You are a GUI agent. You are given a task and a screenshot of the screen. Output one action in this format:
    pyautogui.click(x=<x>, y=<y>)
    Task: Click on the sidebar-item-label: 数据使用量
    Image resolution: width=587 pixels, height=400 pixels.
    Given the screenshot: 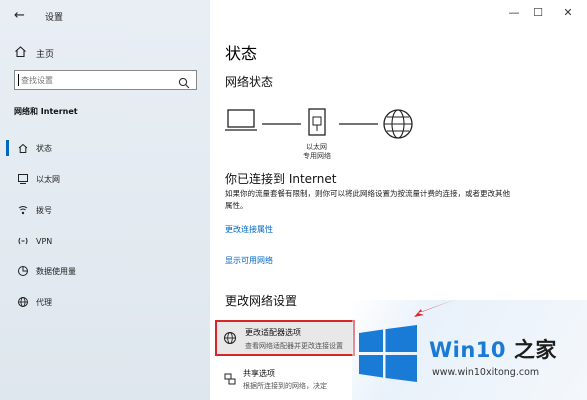 What is the action you would take?
    pyautogui.click(x=56, y=271)
    